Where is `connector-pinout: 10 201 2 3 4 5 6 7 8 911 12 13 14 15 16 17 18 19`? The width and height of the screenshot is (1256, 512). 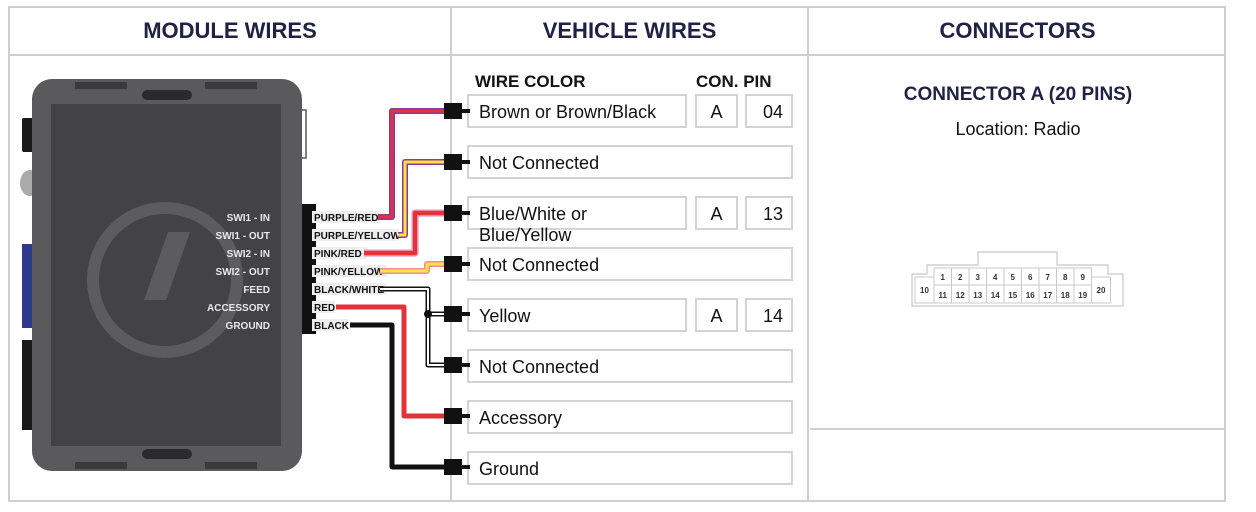
connector-pinout: 10 201 2 3 4 5 6 7 8 911 12 13 14 15 16 17 18 19 is located at coordinates (1017, 279).